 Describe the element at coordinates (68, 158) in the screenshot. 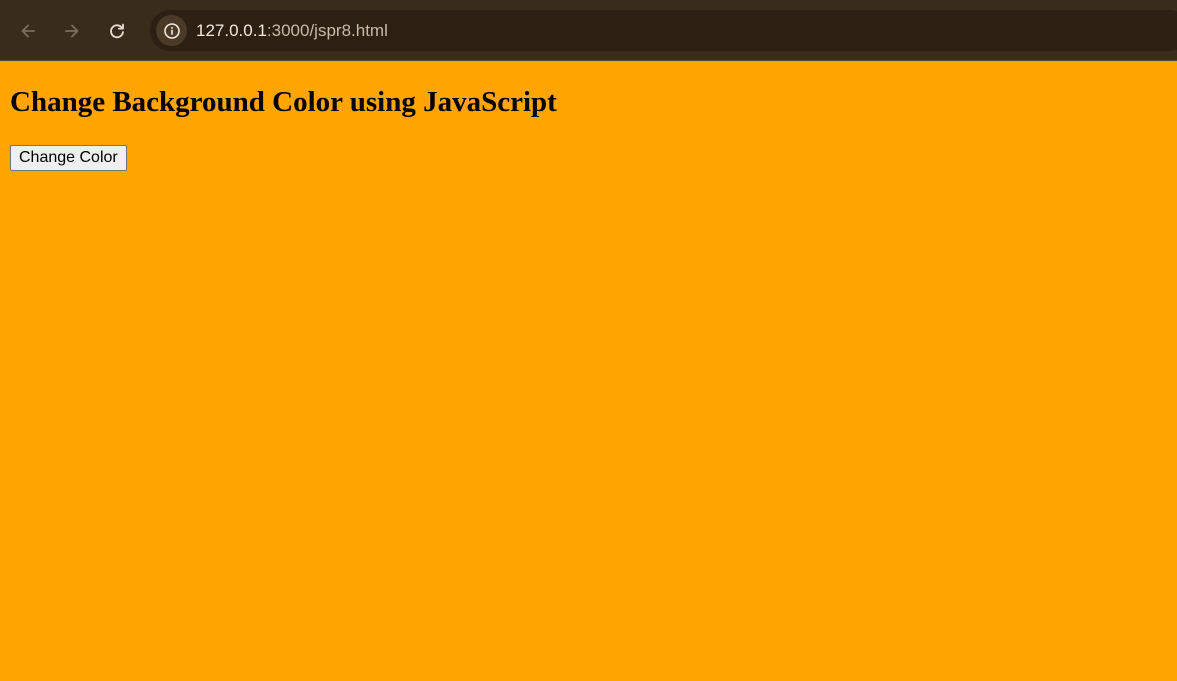

I see `change-color-button: Change Color` at that location.